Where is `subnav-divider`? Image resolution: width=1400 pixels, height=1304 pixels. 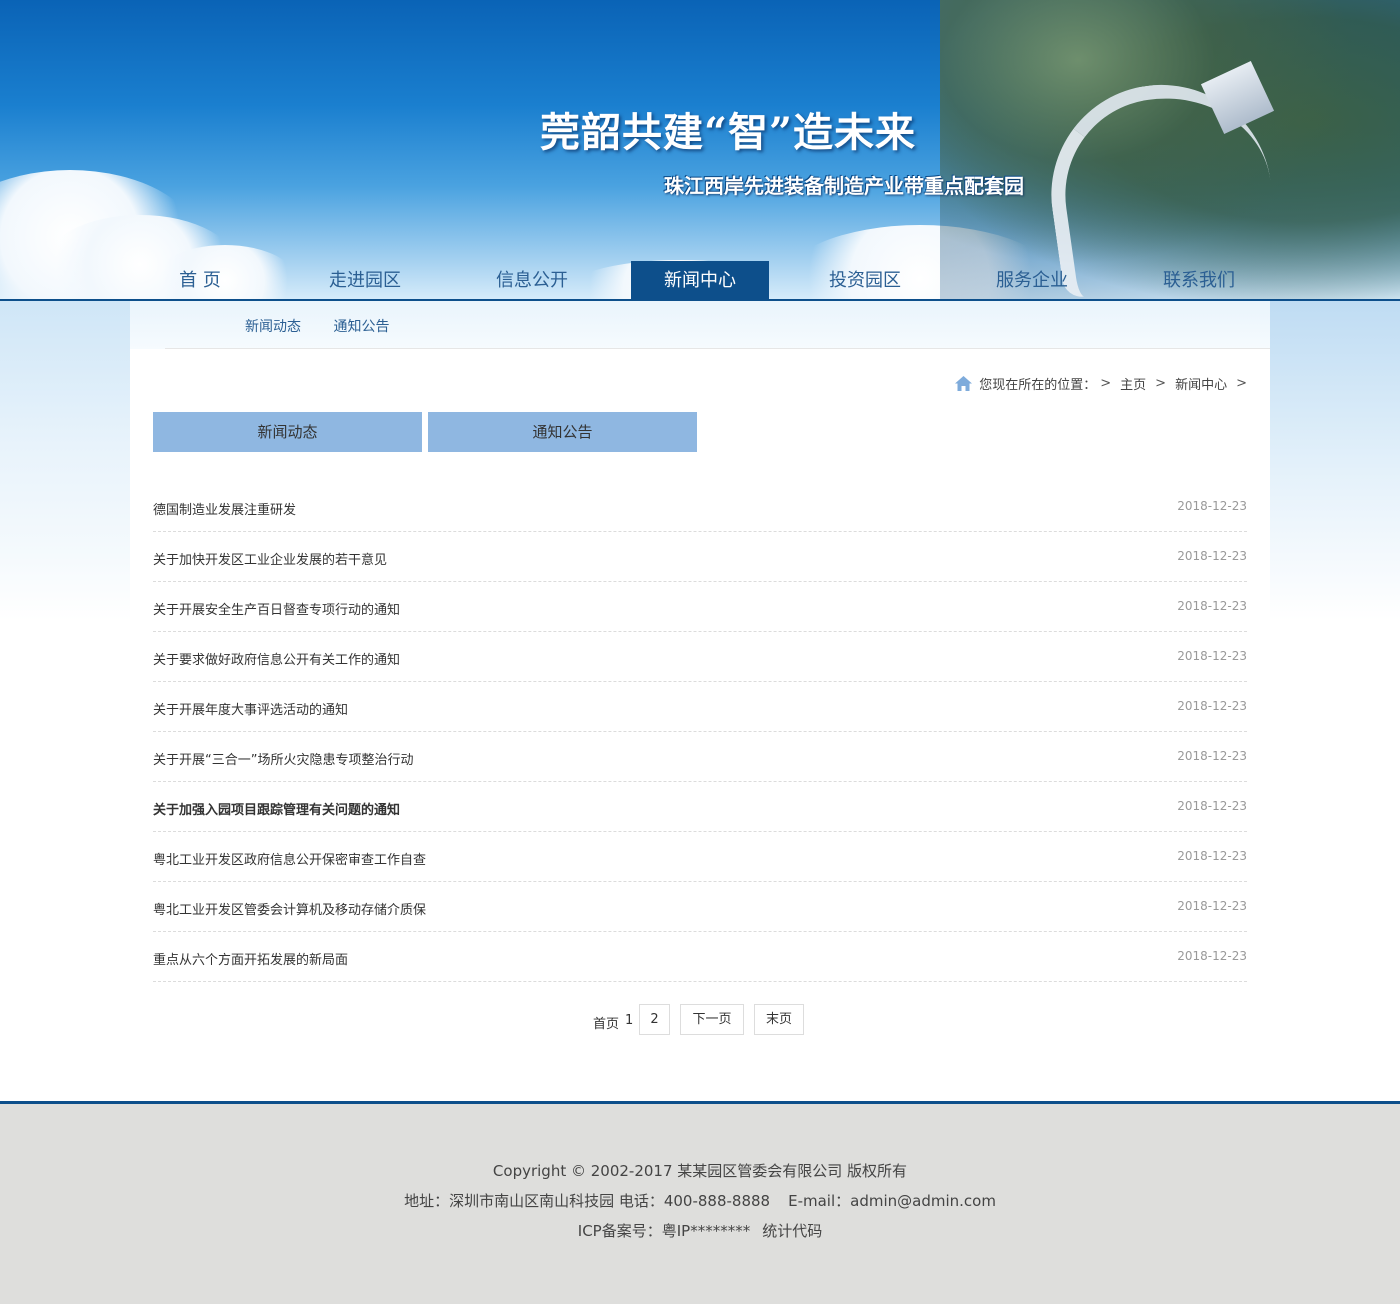
subnav-divider is located at coordinates (717, 348).